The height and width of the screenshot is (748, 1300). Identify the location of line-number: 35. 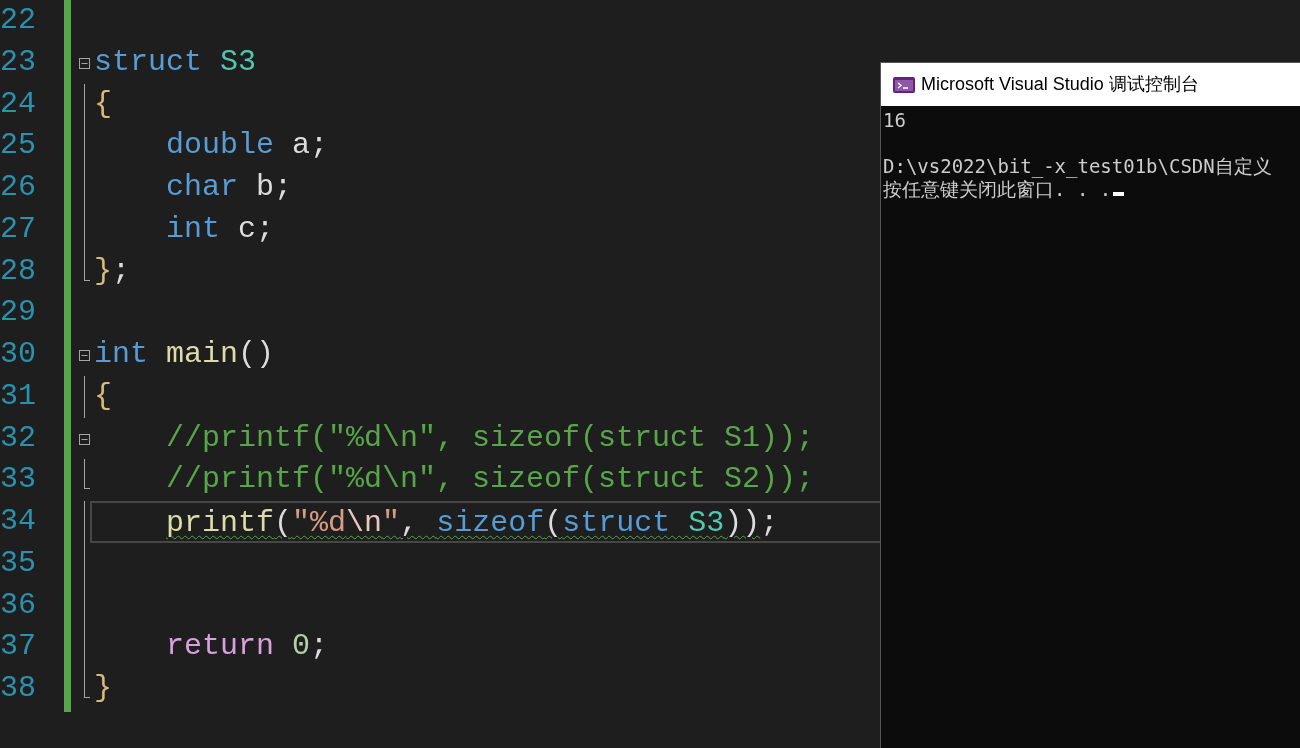
(18, 563).